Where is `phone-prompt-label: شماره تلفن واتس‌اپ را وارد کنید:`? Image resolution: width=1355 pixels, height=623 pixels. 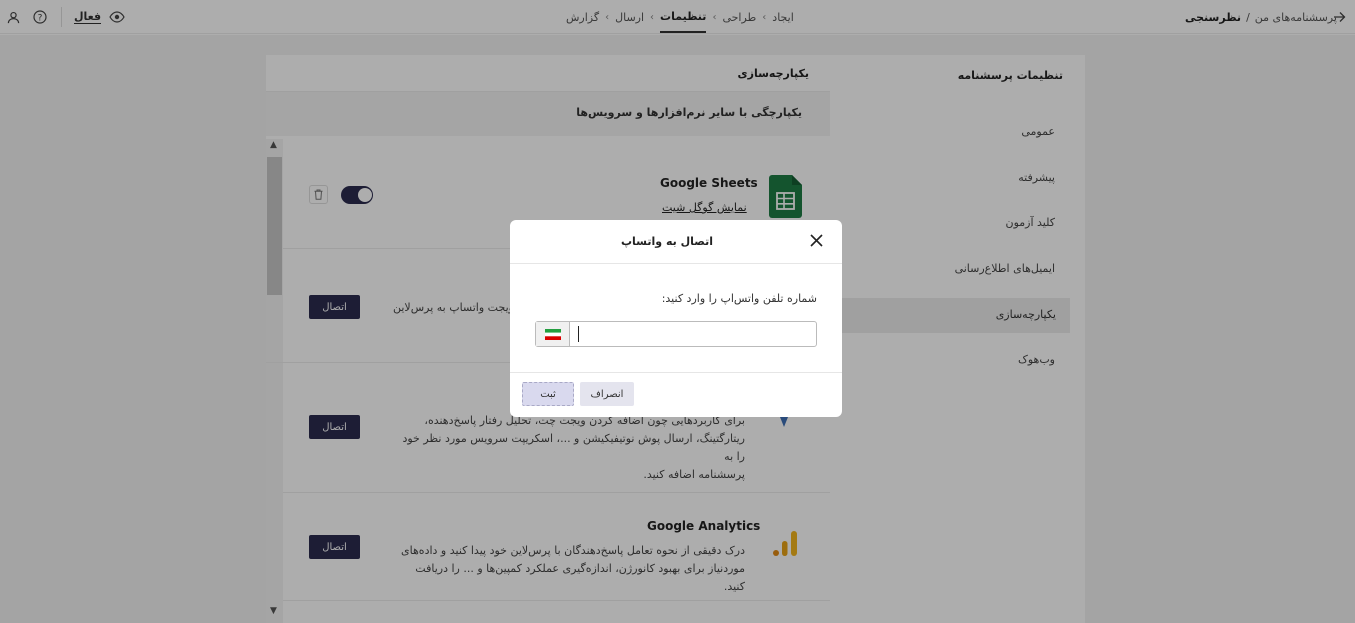 phone-prompt-label: شماره تلفن واتس‌اپ را وارد کنید: is located at coordinates (739, 298).